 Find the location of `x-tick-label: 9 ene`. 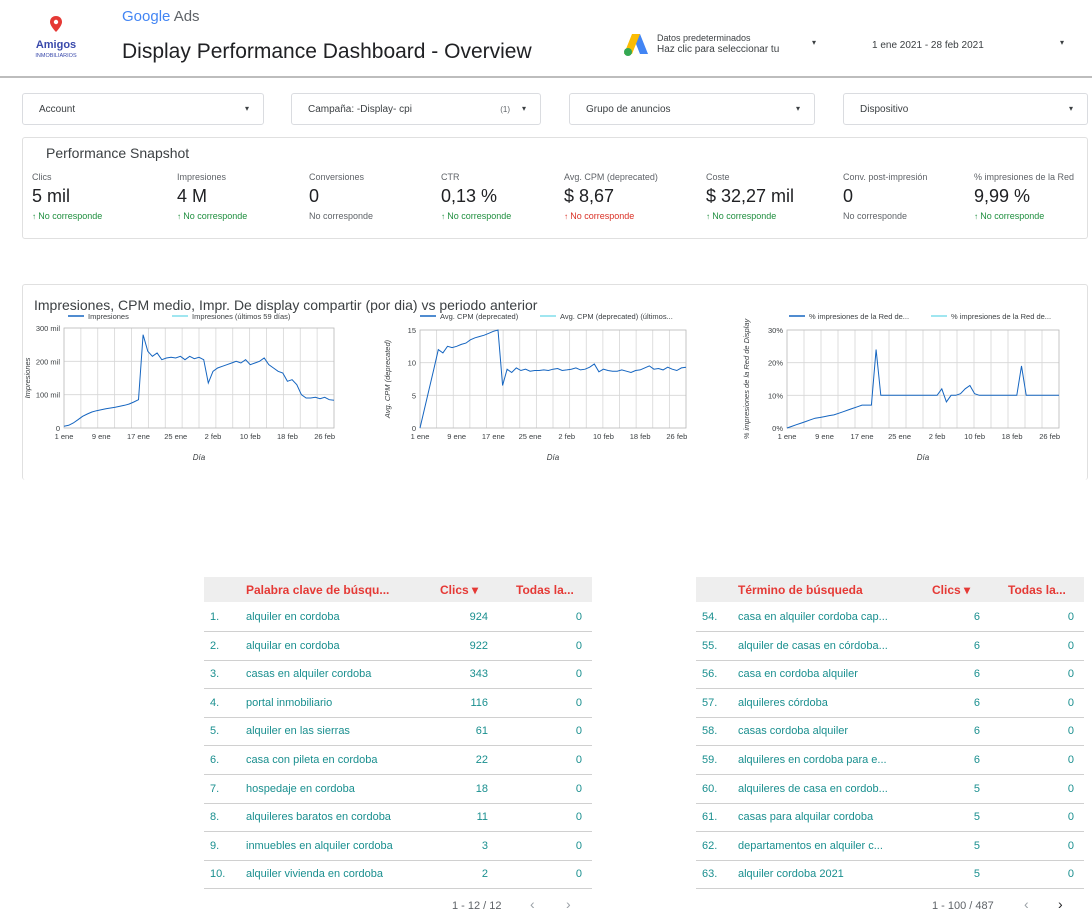

x-tick-label: 9 ene is located at coordinates (101, 436).